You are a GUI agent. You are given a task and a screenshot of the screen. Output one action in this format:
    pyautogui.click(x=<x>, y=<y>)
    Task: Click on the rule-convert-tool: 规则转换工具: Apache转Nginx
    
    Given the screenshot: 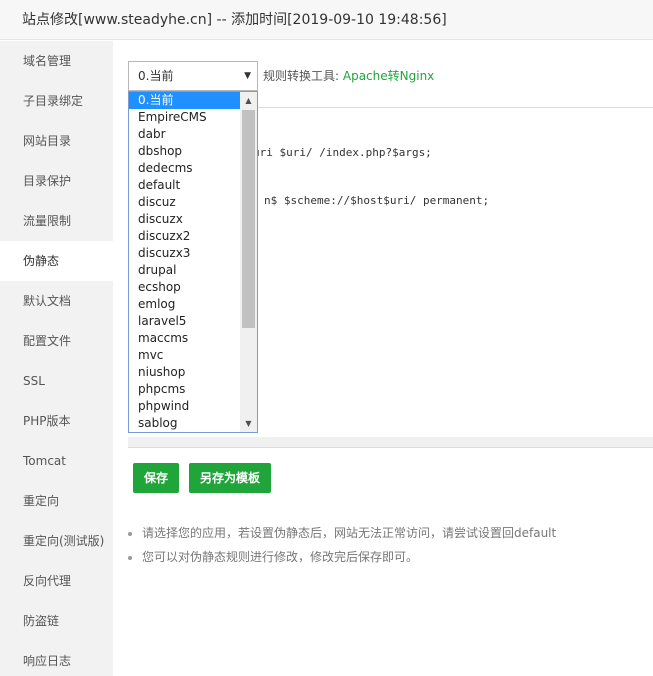 What is the action you would take?
    pyautogui.click(x=348, y=76)
    